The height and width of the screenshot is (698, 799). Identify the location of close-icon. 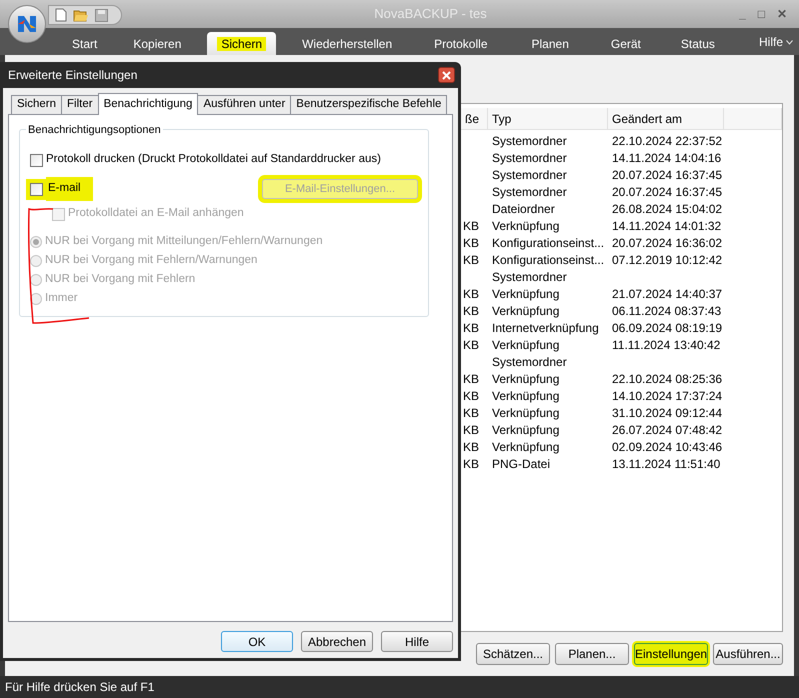
(446, 75).